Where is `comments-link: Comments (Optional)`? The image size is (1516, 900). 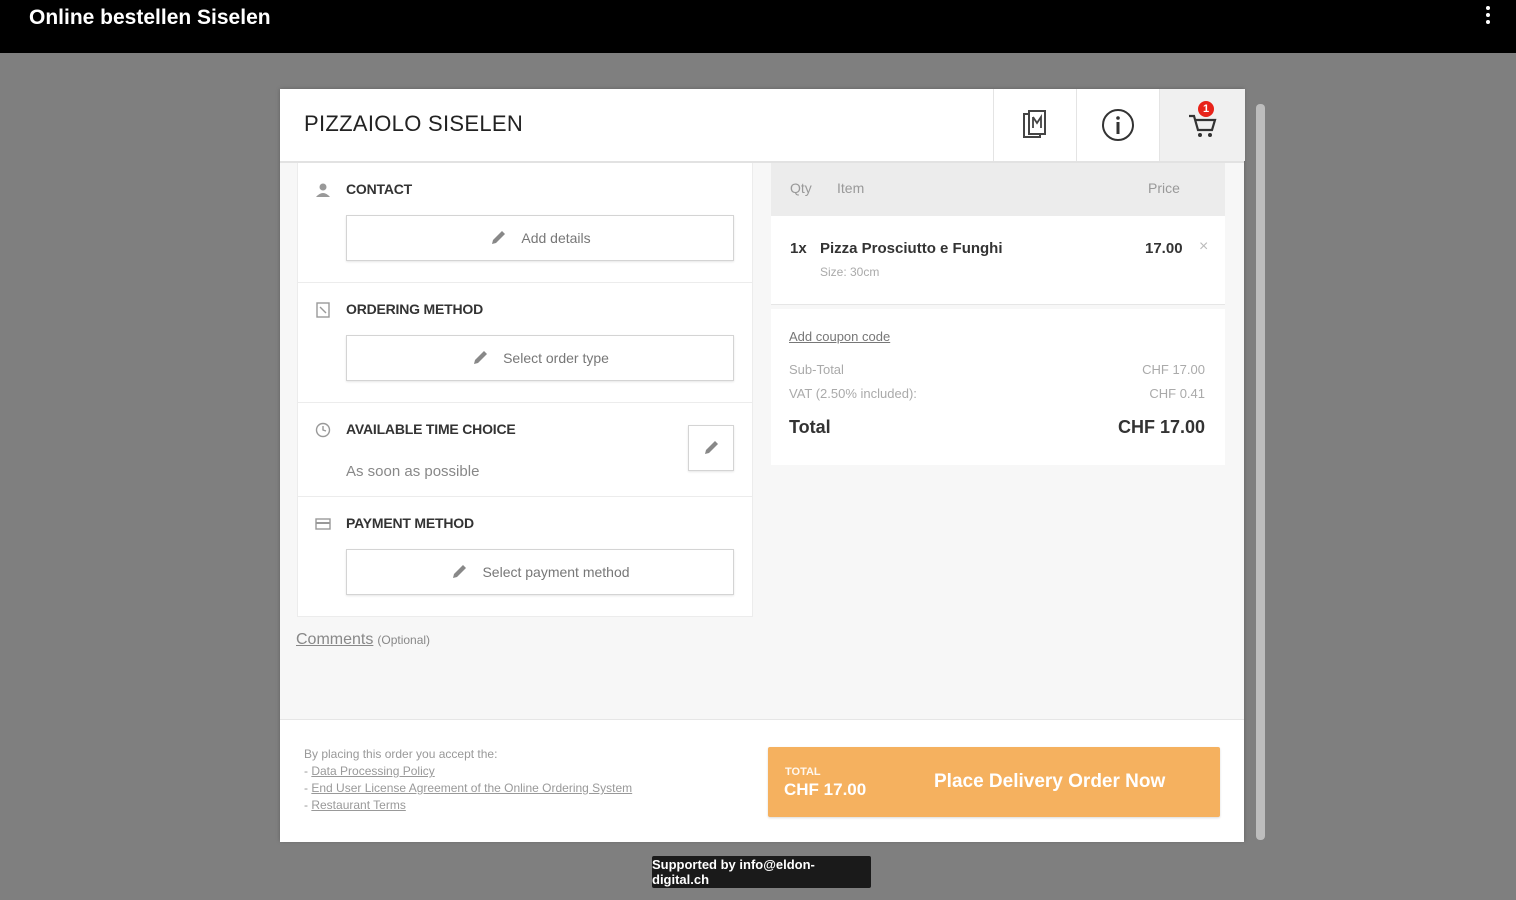 comments-link: Comments (Optional) is located at coordinates (363, 640).